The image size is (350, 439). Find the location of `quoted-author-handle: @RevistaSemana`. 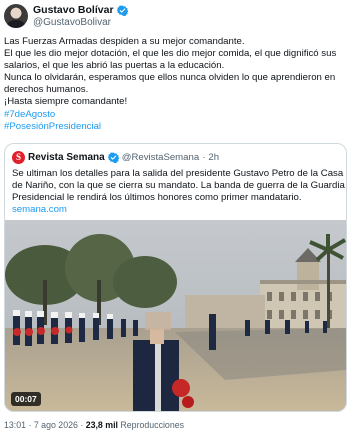

quoted-author-handle: @RevistaSemana is located at coordinates (160, 157).